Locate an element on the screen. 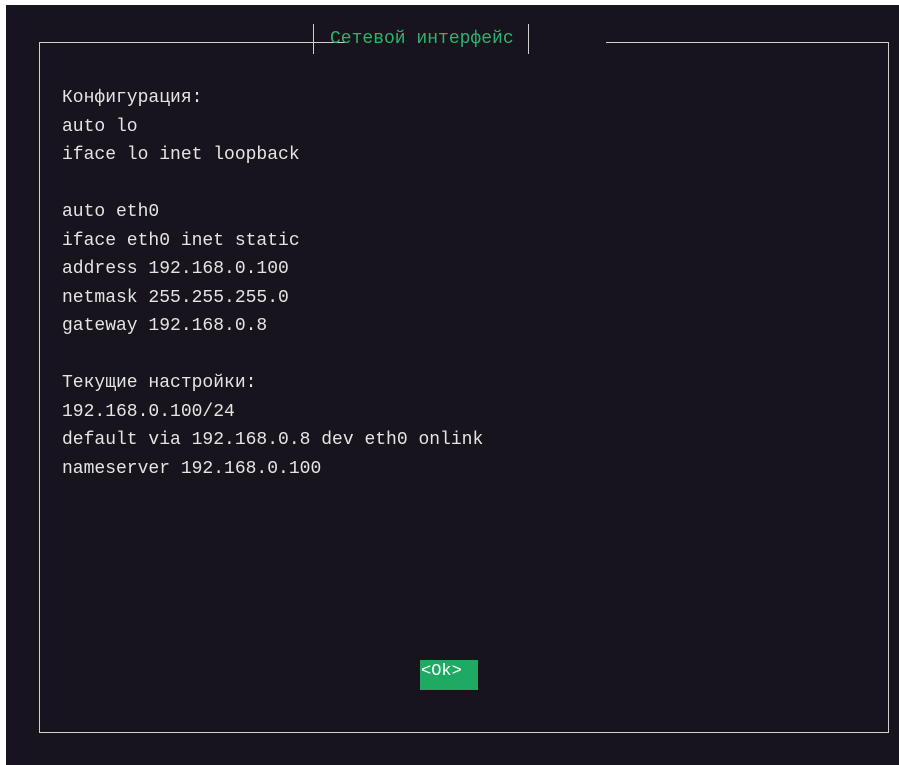  dialog-title: Сетевой интерфейс is located at coordinates (422, 39).